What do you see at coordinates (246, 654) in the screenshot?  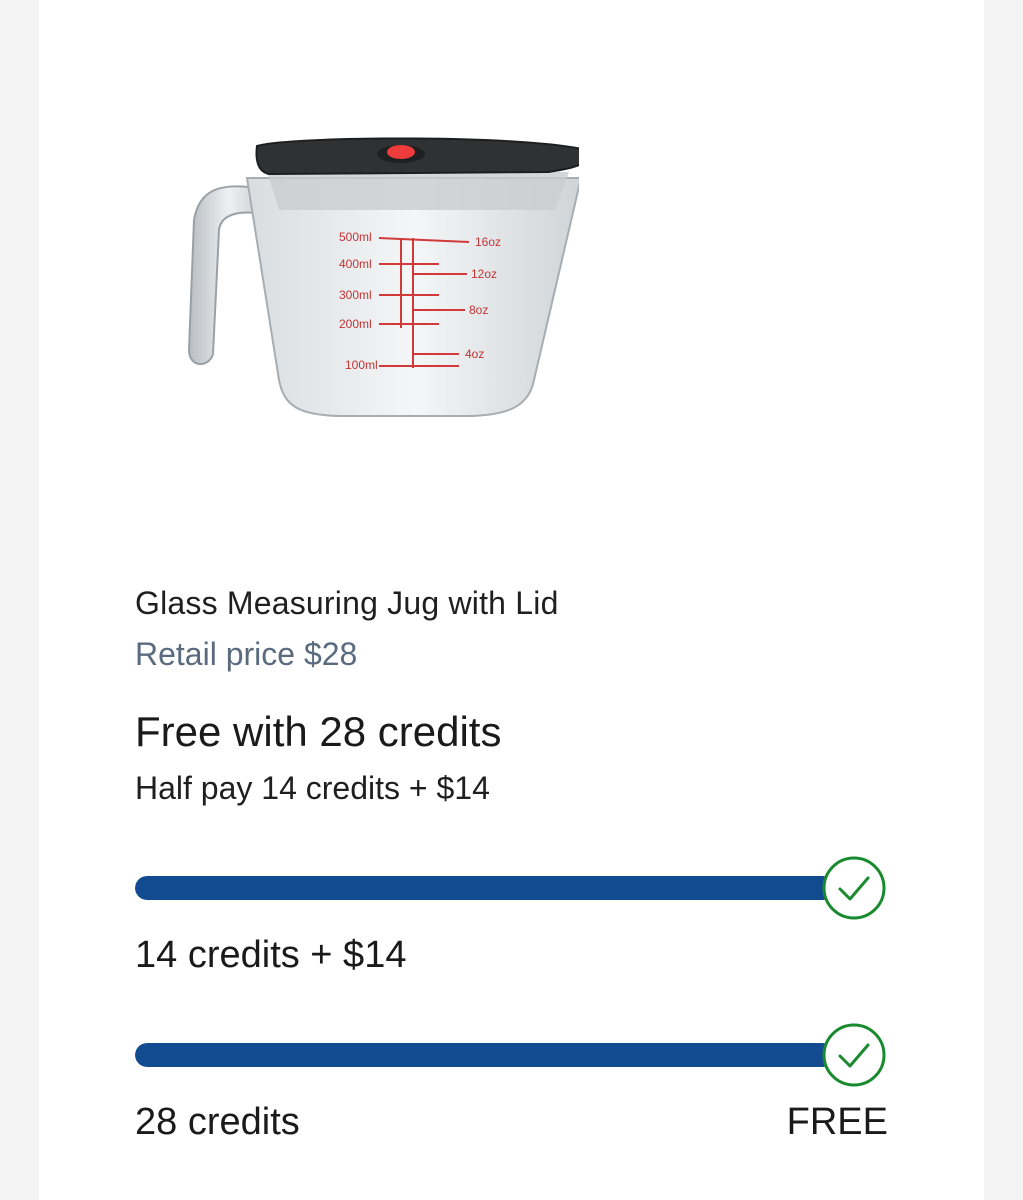 I see `retail-price: Retail price $28` at bounding box center [246, 654].